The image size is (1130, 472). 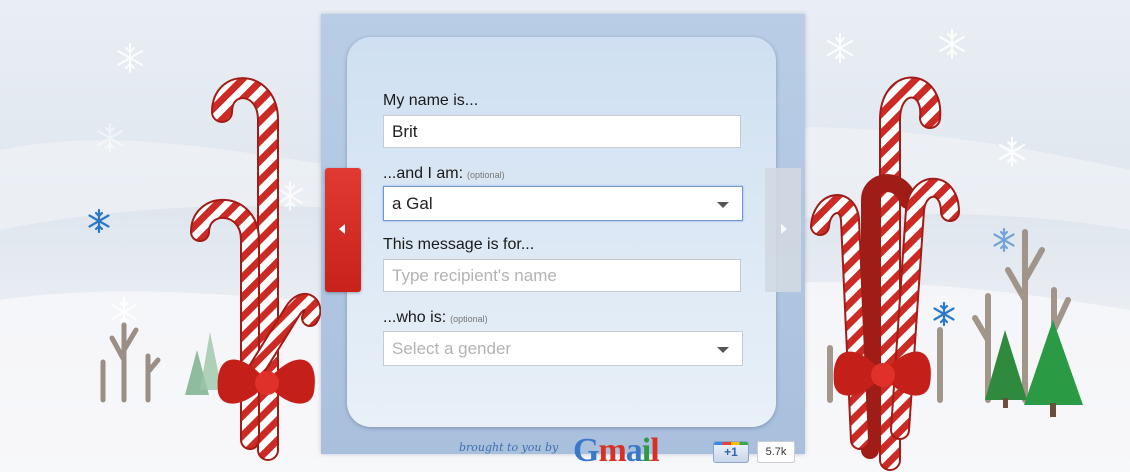 I want to click on recipient-gender-label: ...who is: (optional), so click(x=435, y=318).